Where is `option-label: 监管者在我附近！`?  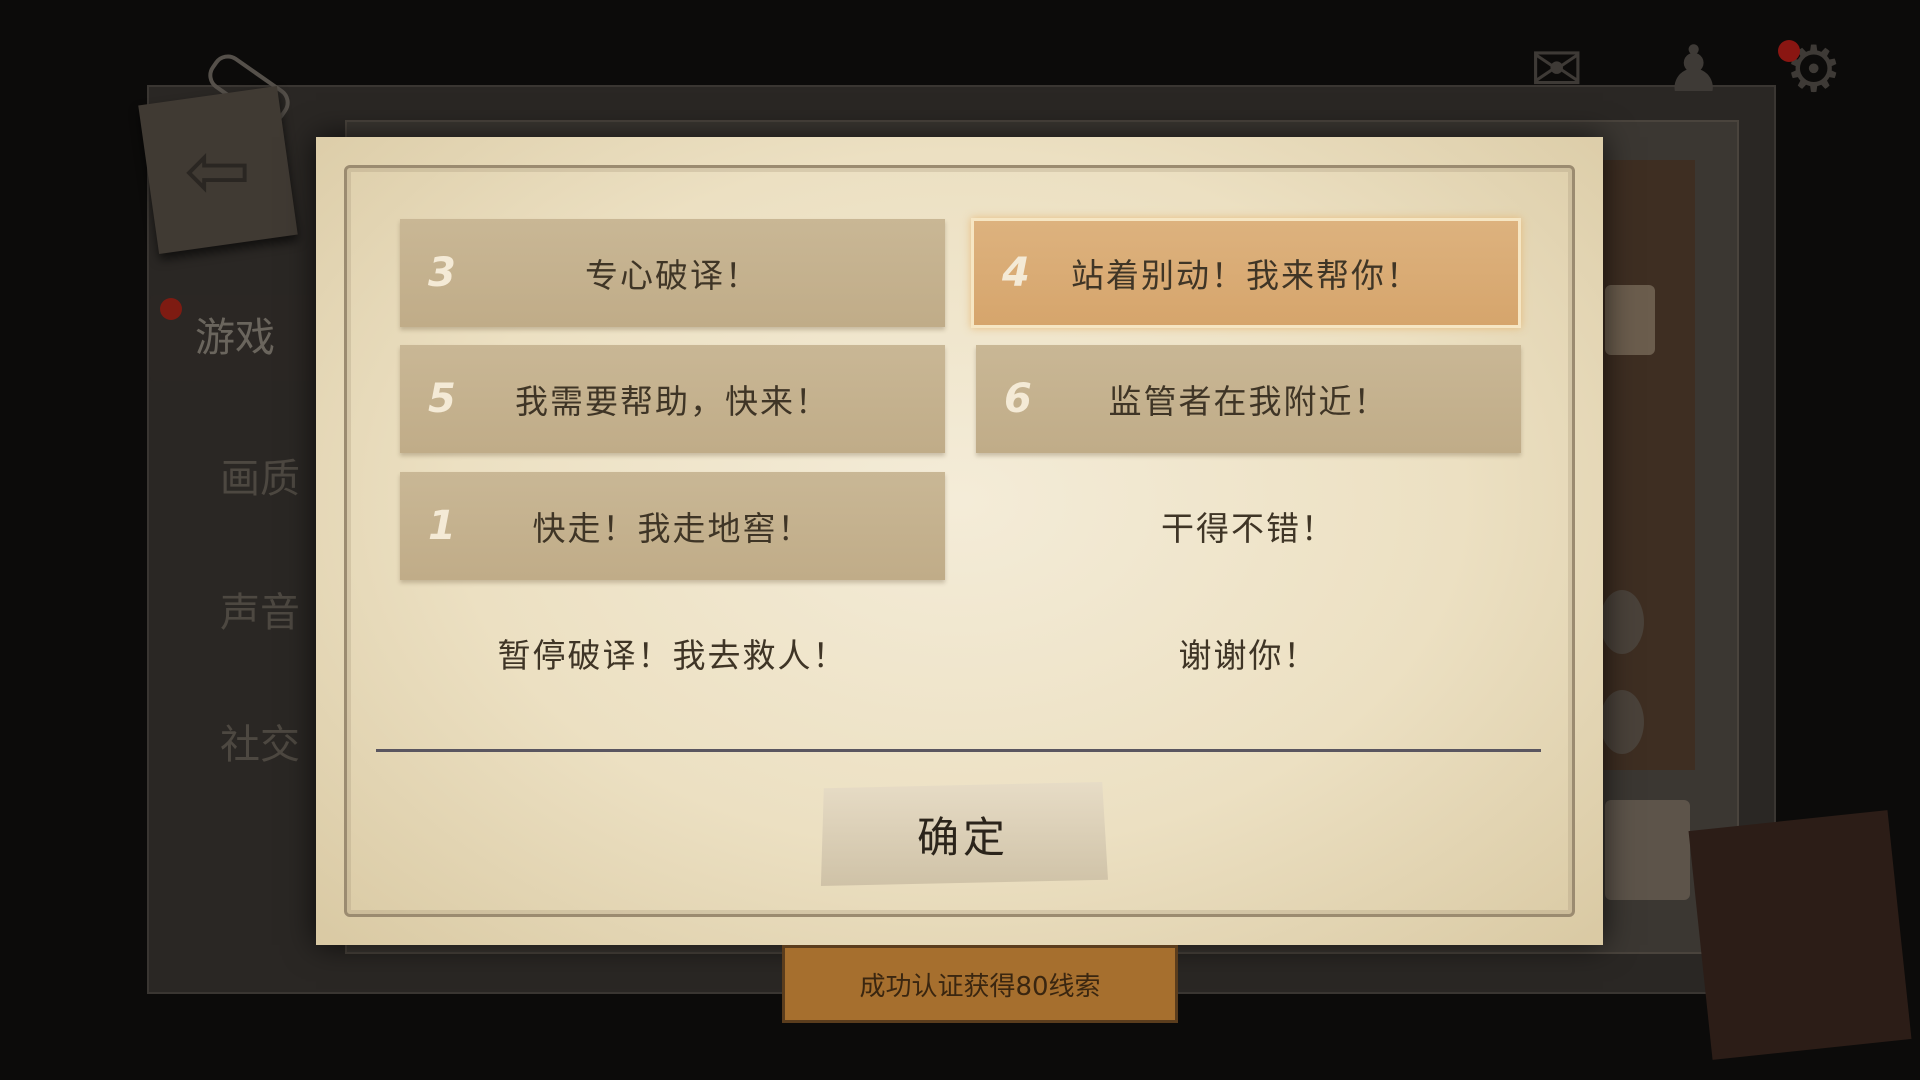
option-label: 监管者在我附近！ is located at coordinates (1248, 401).